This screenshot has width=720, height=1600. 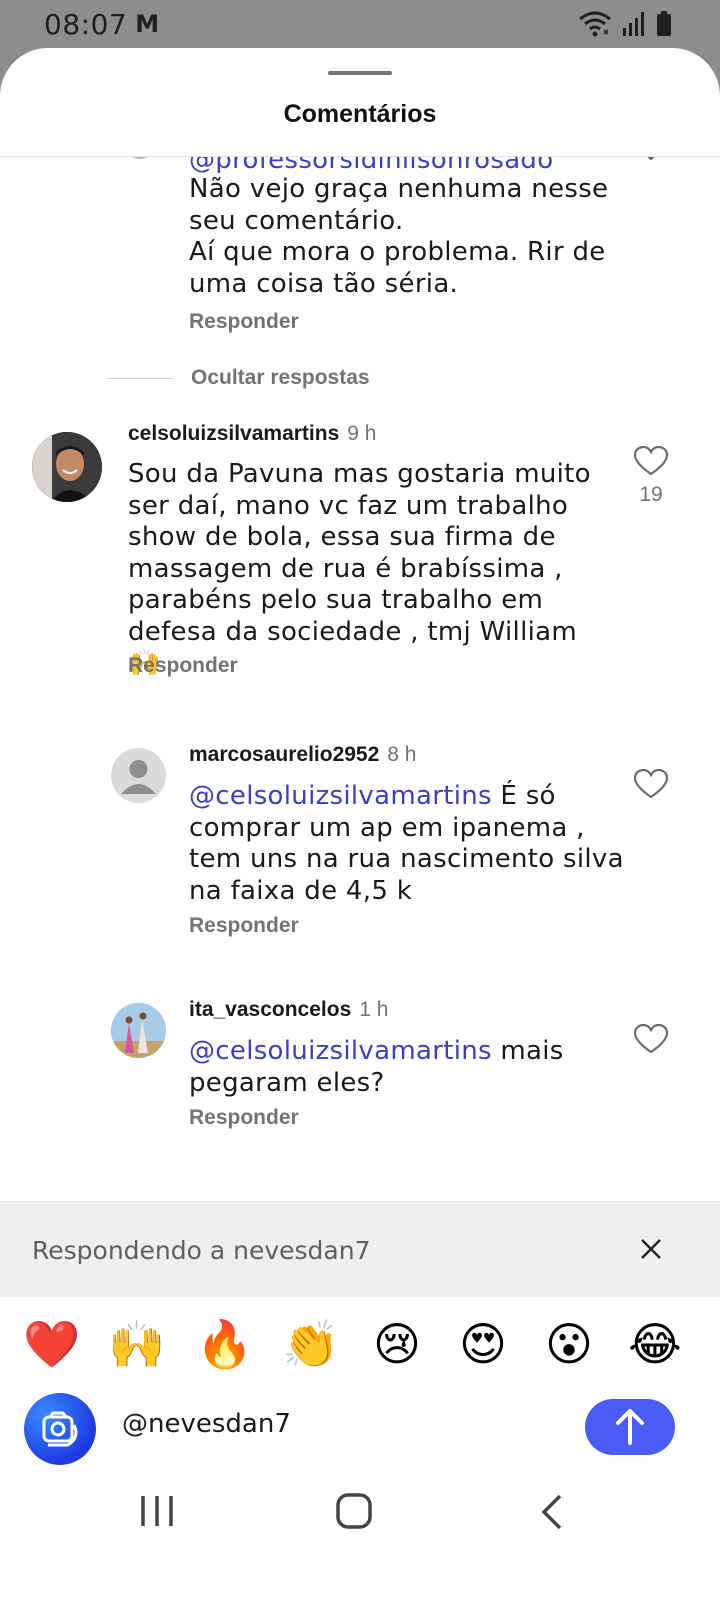 I want to click on comment-header: celsoluizsilvamartins 9 h, so click(x=252, y=434).